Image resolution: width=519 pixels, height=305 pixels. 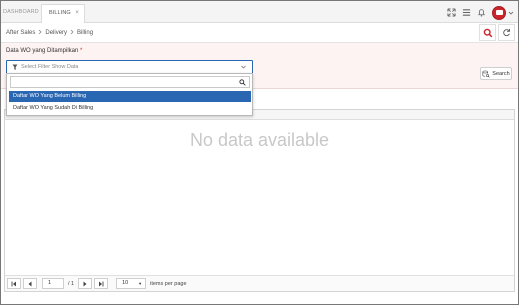 I want to click on expand-icon, so click(x=451, y=12).